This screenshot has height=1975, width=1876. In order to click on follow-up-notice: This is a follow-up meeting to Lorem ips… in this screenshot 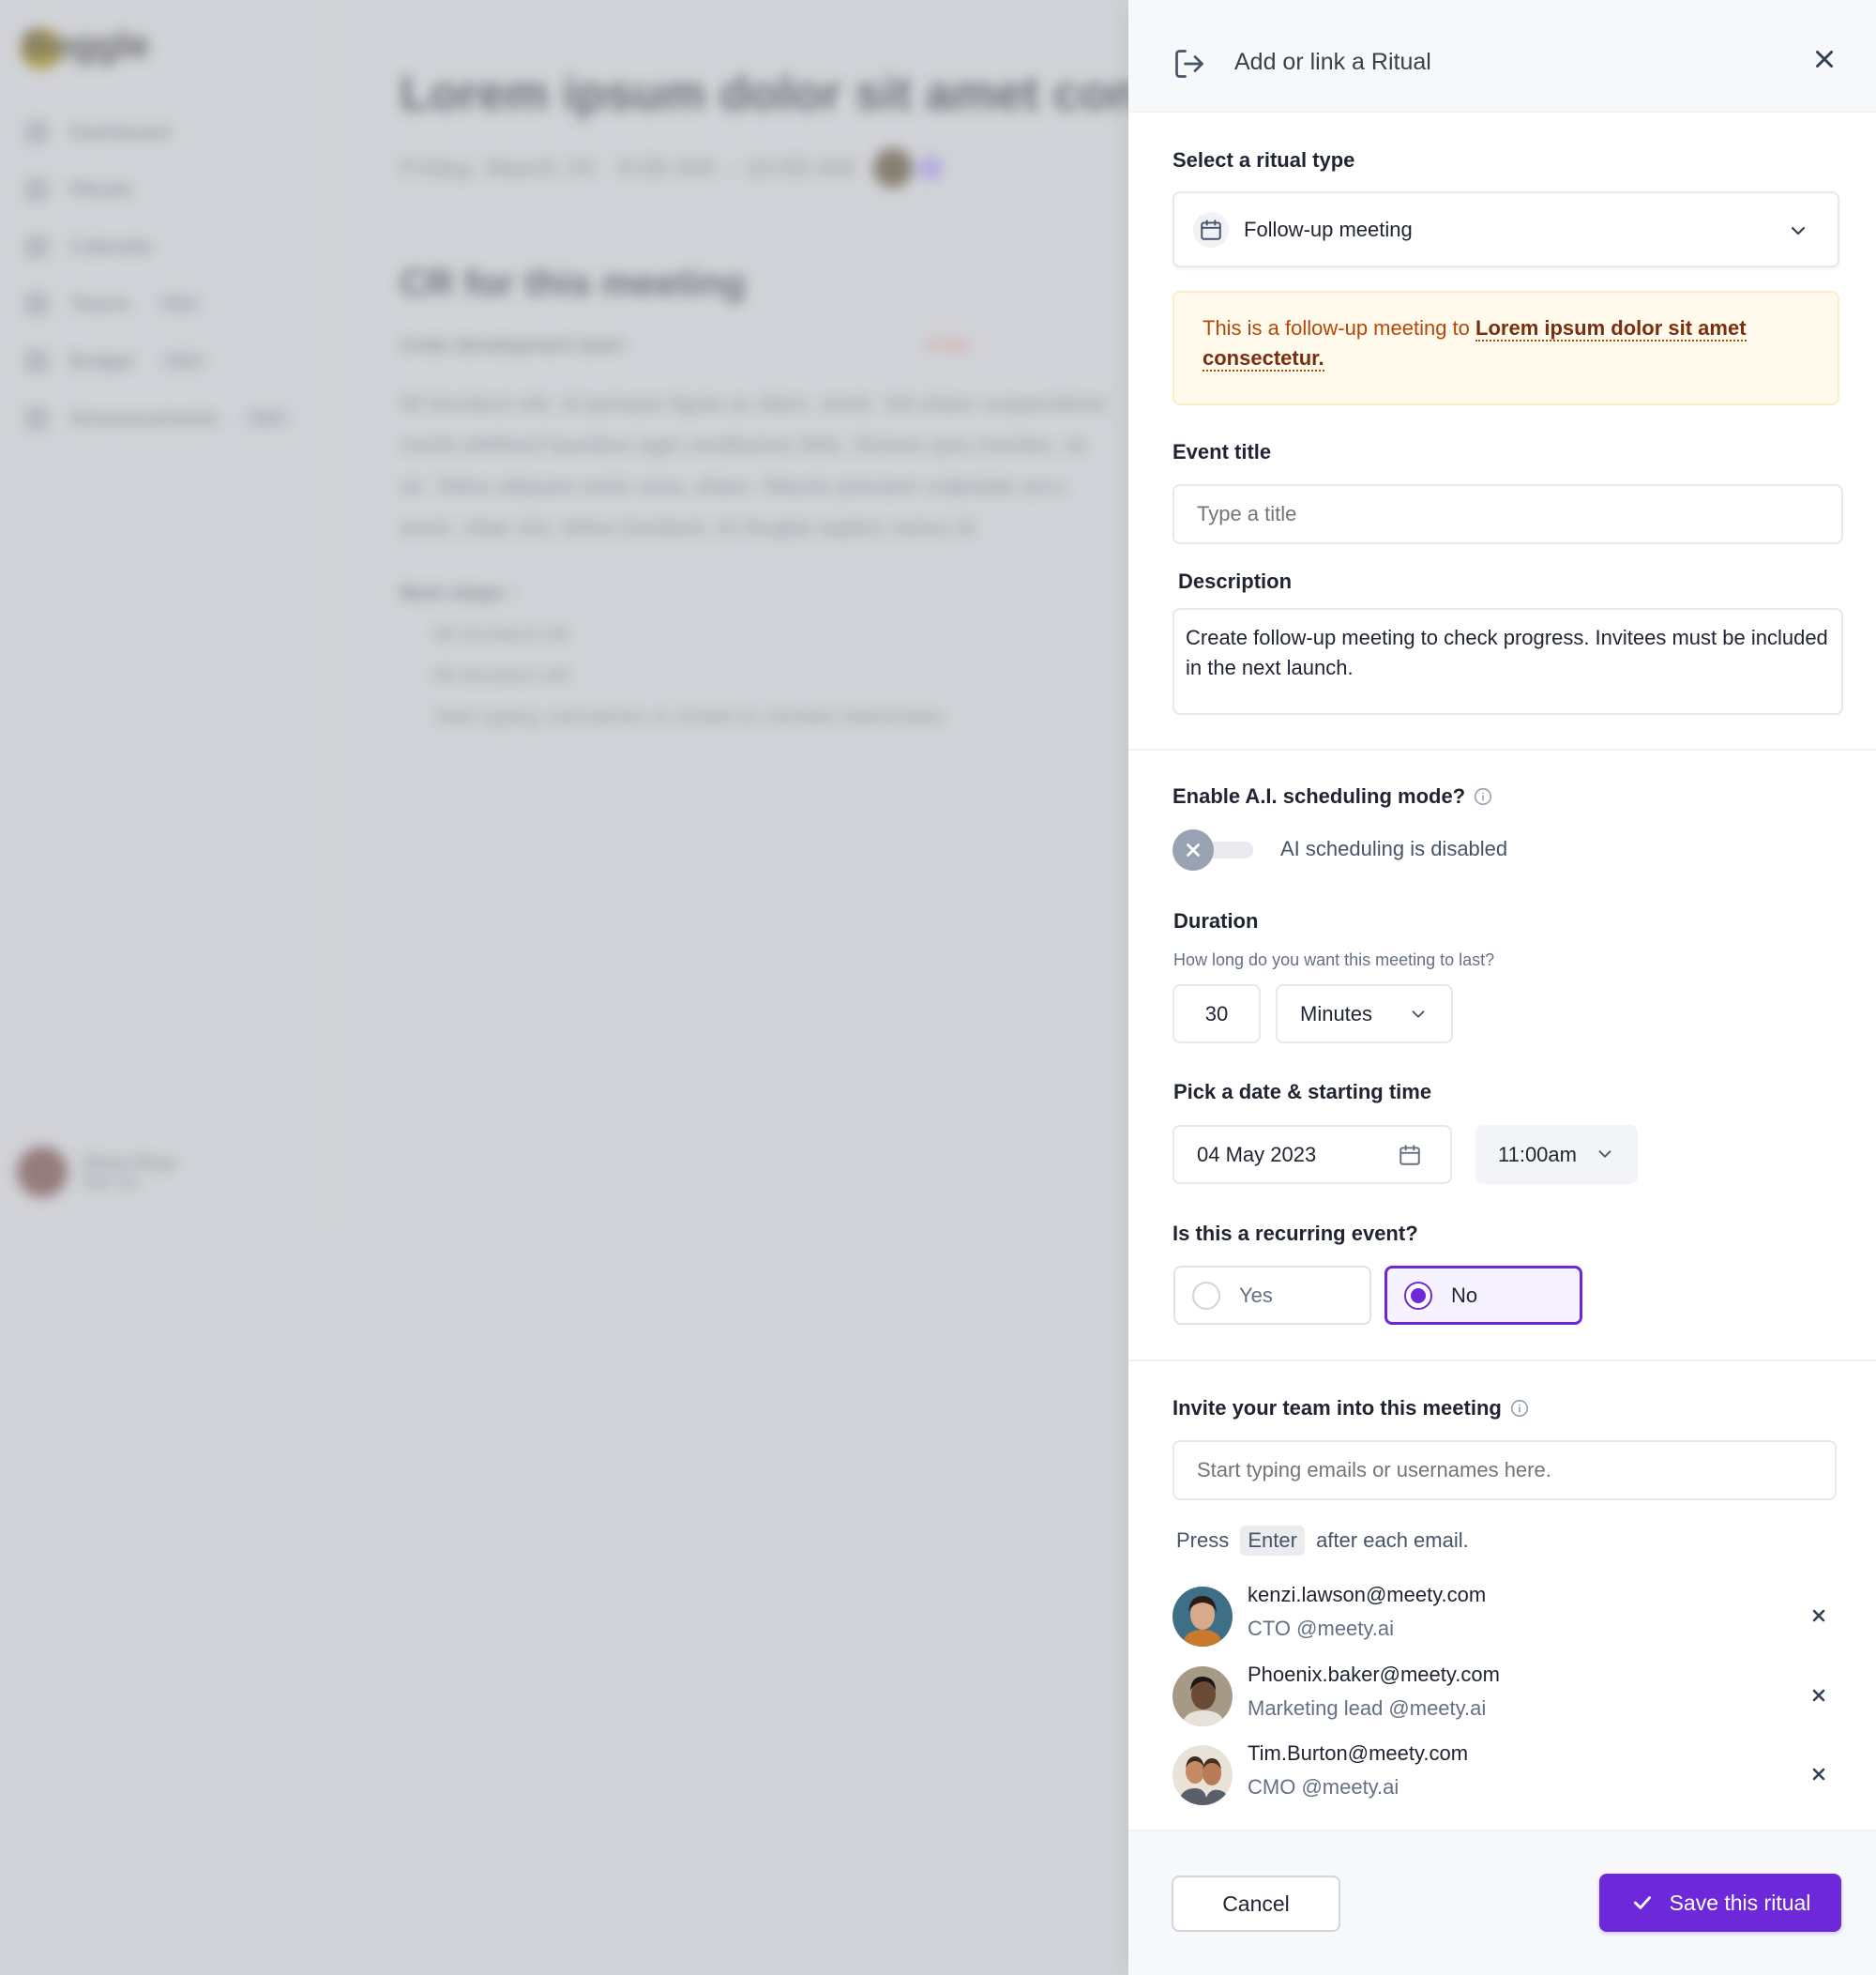, I will do `click(1505, 348)`.